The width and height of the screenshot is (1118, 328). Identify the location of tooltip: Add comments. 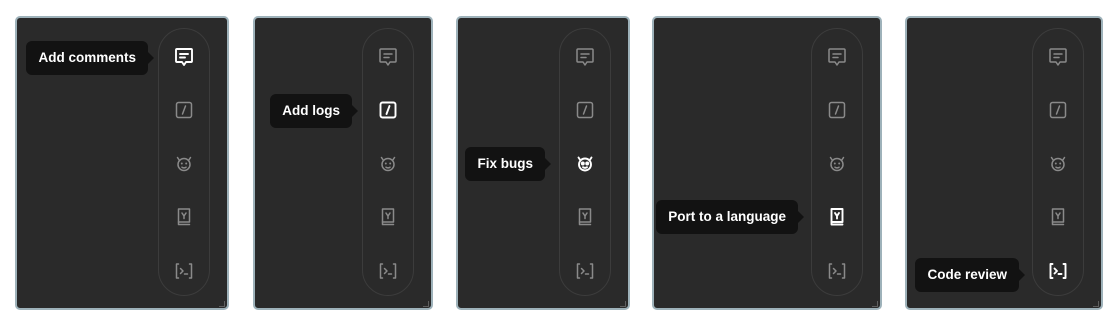
(90, 58).